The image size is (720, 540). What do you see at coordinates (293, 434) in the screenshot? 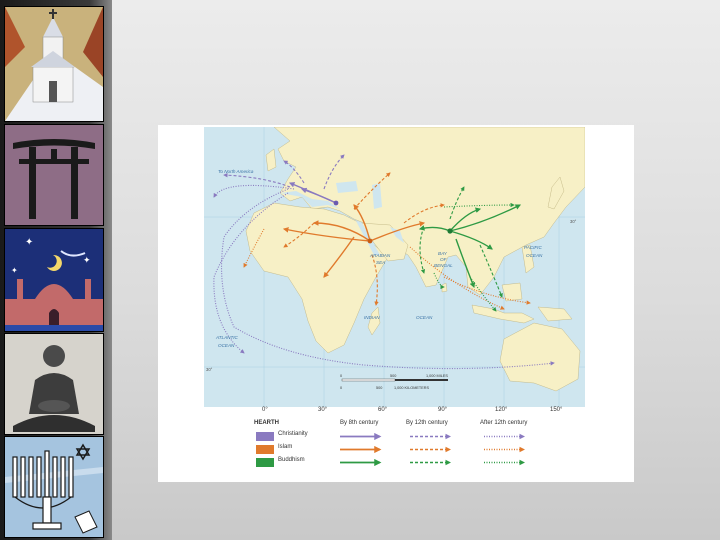
I see `legend-label-christianity: Christianity` at bounding box center [293, 434].